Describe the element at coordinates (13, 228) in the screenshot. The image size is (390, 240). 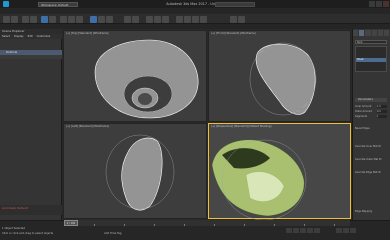
I see `selection-status: 1 Object Selected` at that location.